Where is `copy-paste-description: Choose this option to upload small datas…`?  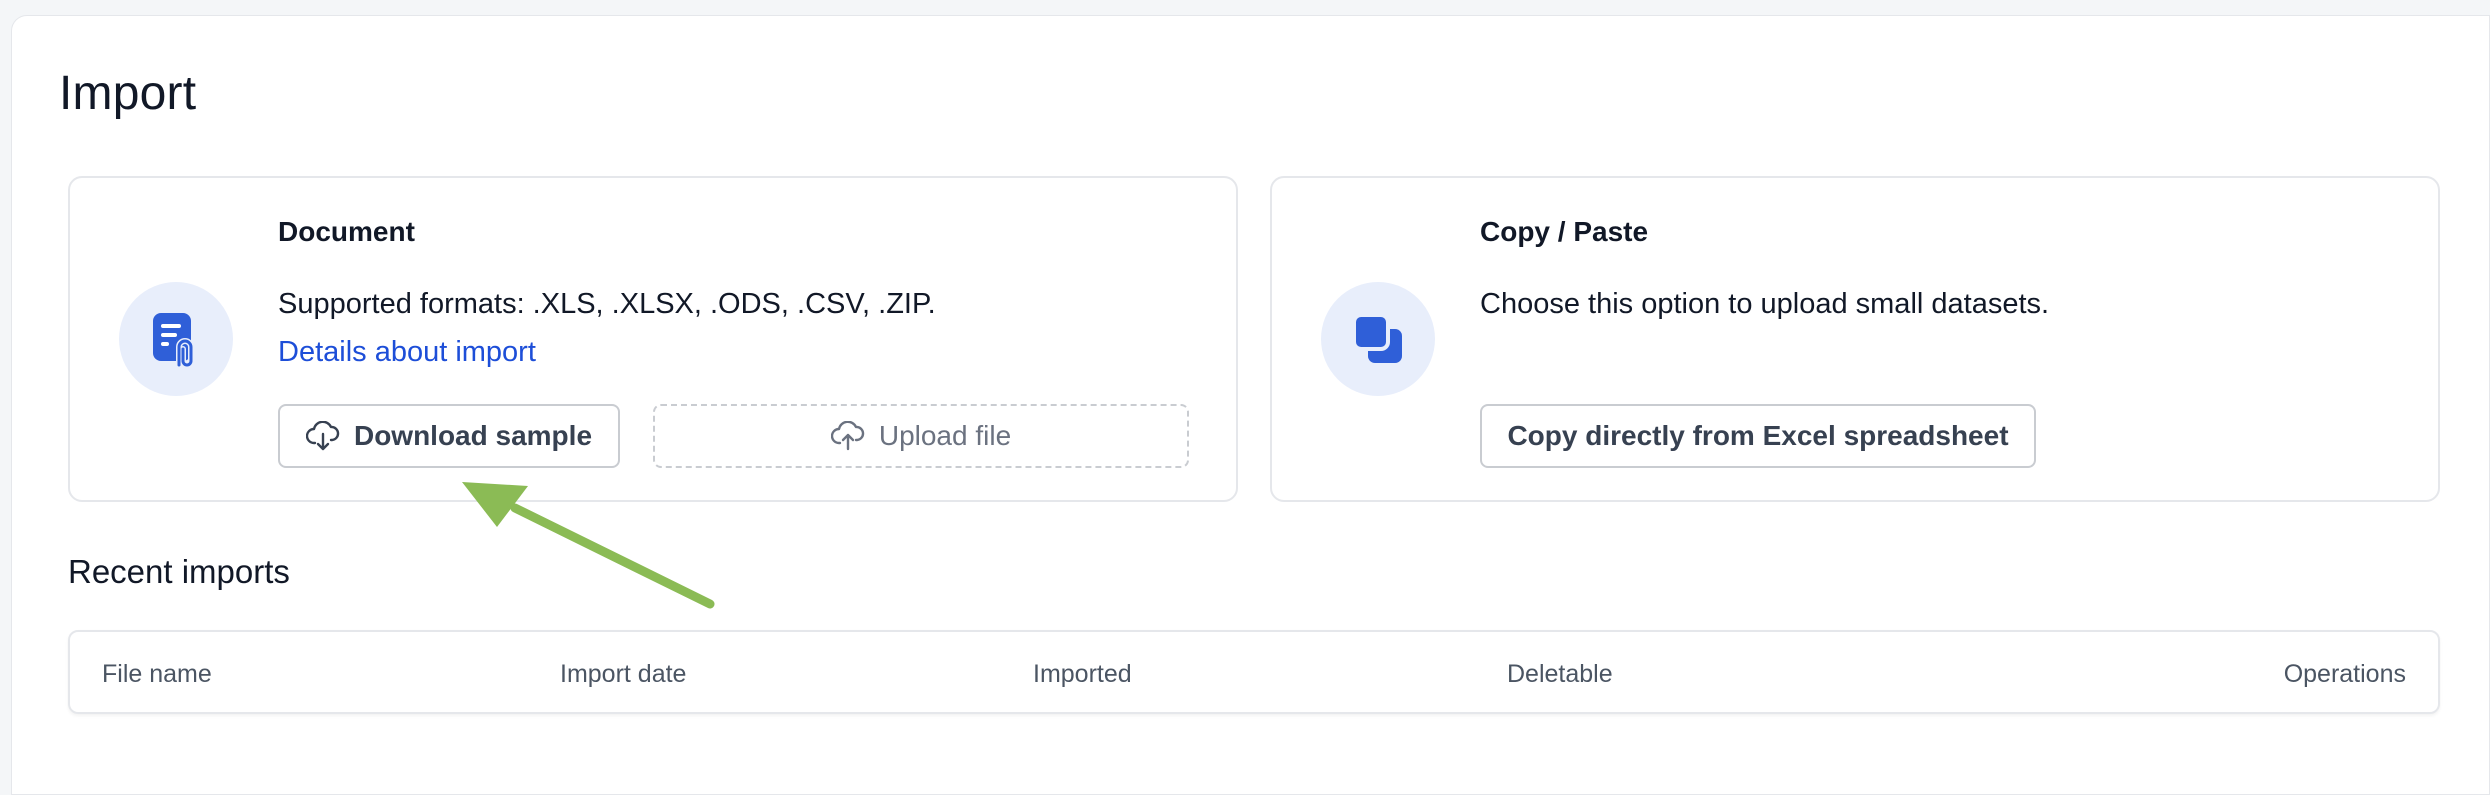
copy-paste-description: Choose this option to upload small datas… is located at coordinates (1765, 304).